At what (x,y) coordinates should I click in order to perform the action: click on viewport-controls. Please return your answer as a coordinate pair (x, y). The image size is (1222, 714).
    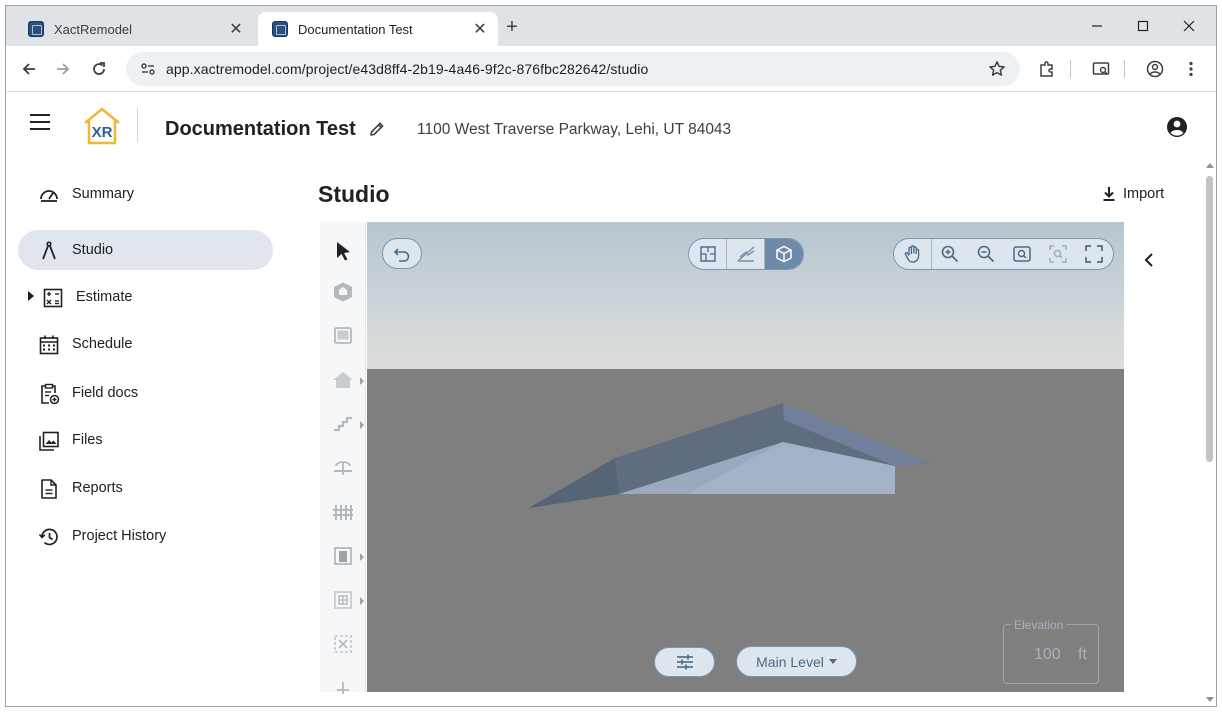
    Looking at the image, I should click on (1003, 254).